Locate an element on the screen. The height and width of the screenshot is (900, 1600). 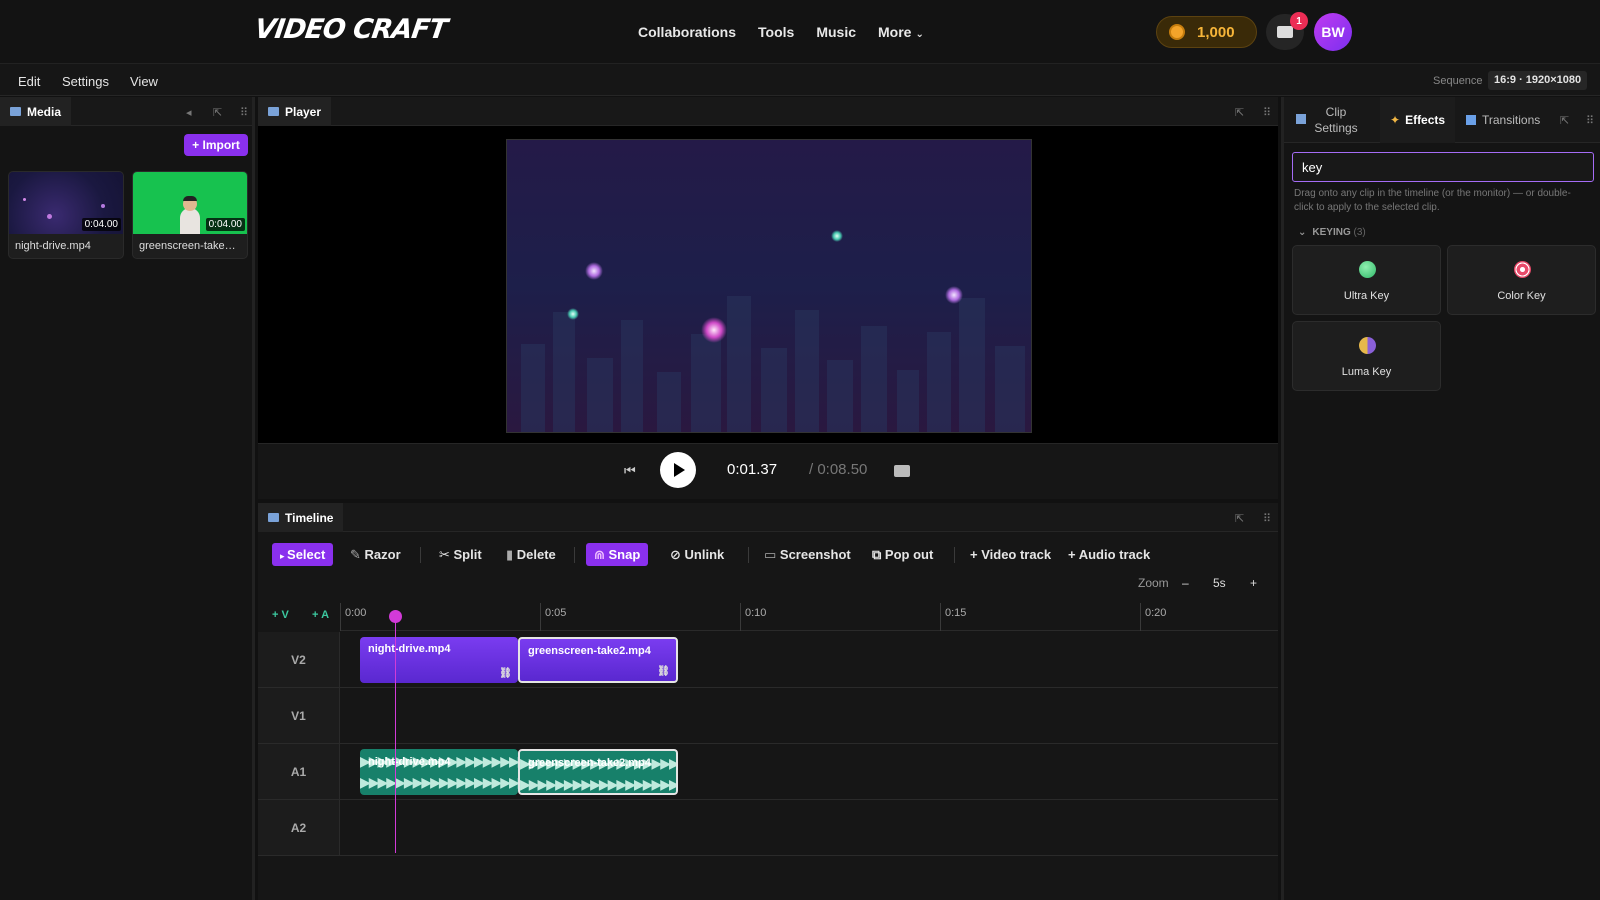
nav-tools: Tools is located at coordinates (776, 32).